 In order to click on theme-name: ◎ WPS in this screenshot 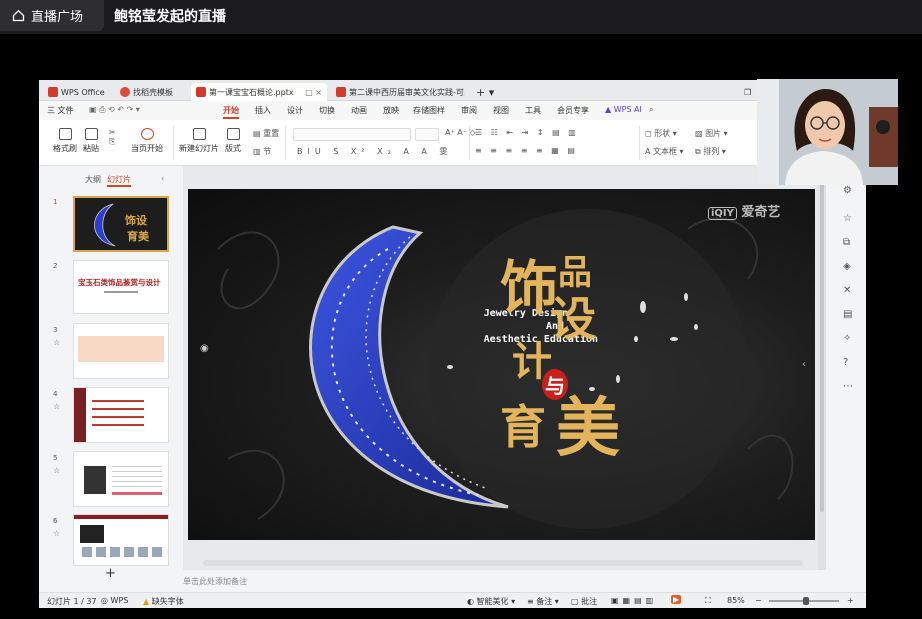, I will do `click(114, 600)`.